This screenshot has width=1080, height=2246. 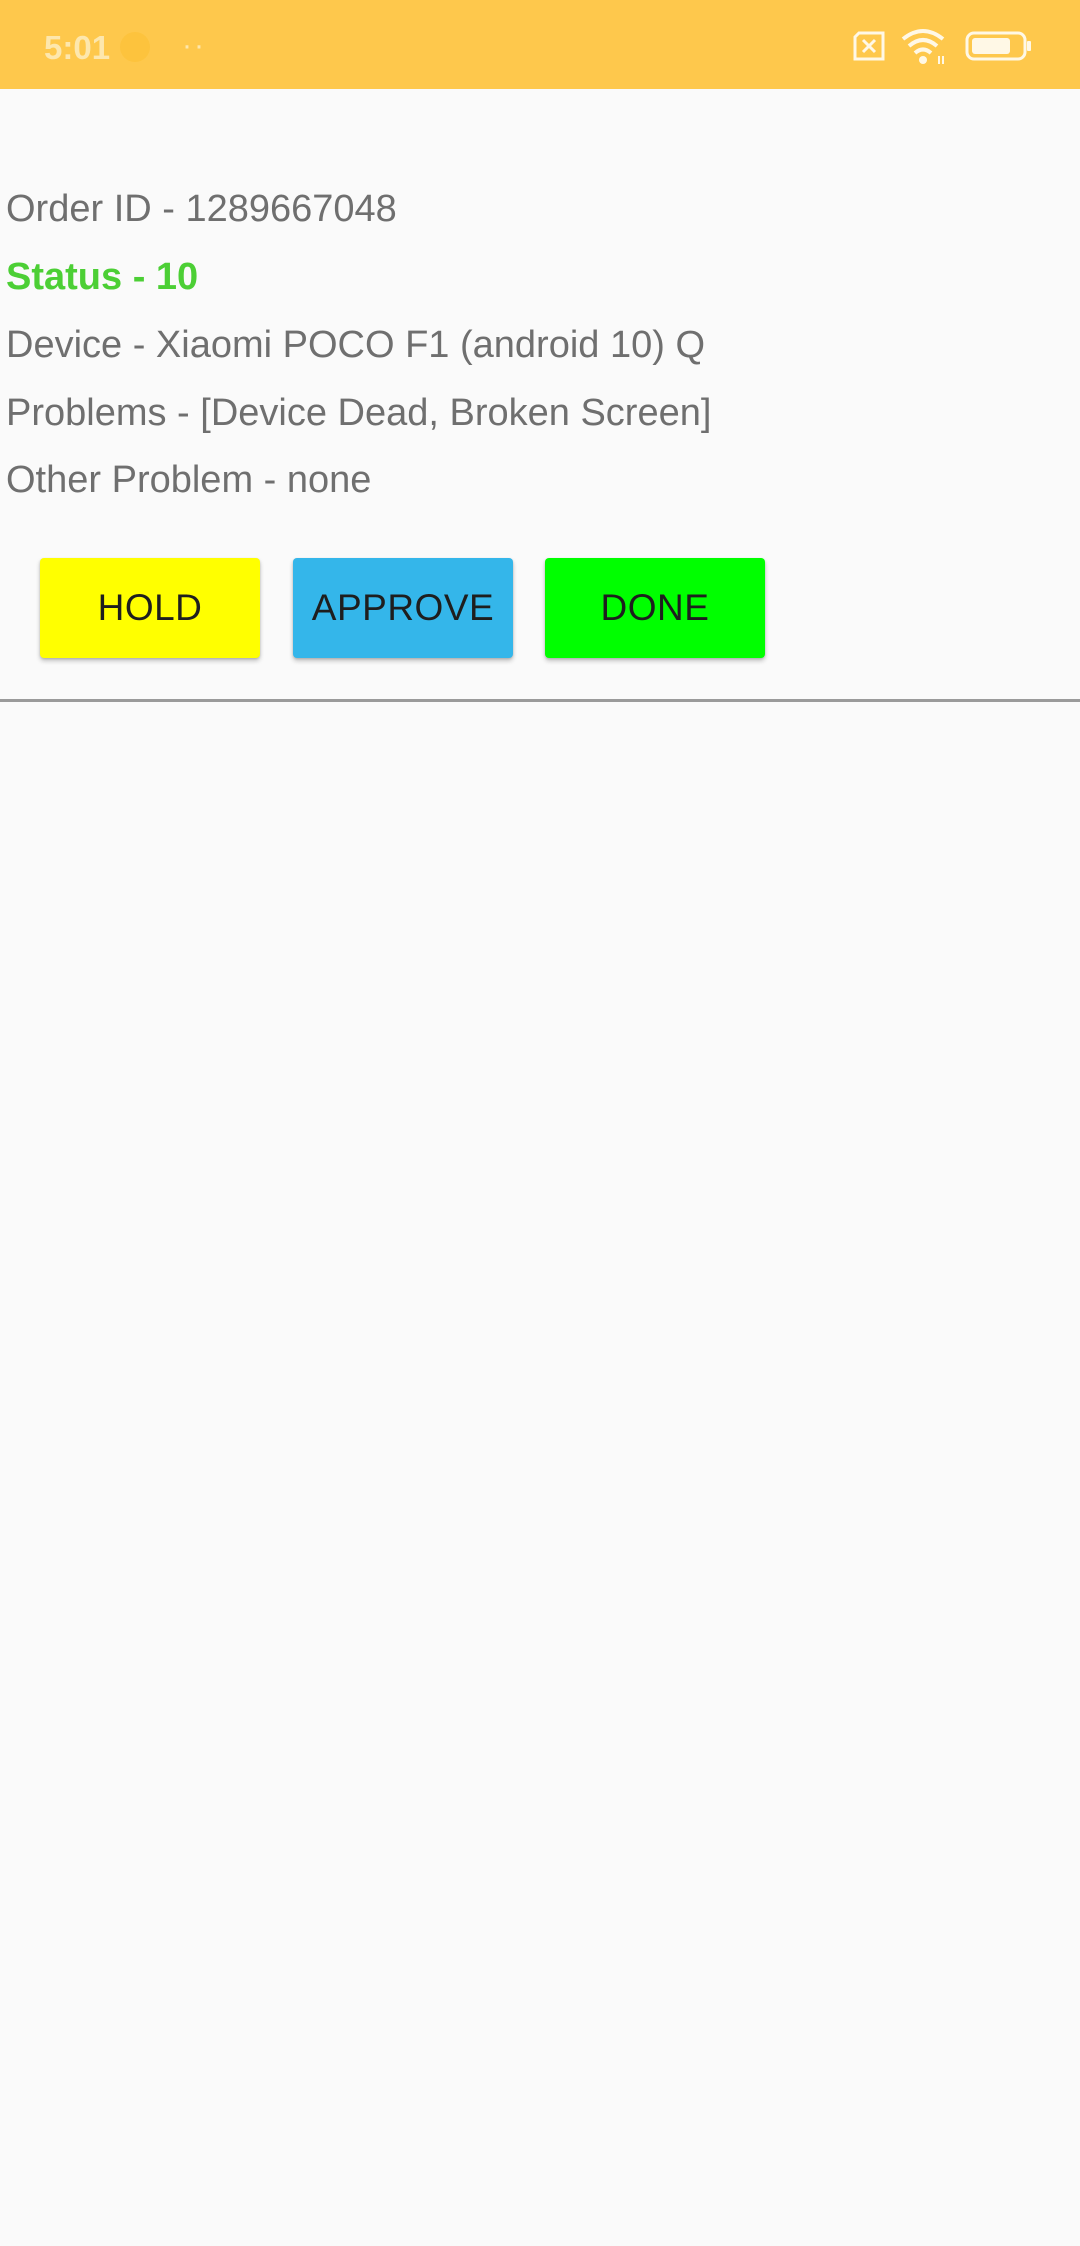 I want to click on order-id-text: Order ID - 1289667048, so click(x=201, y=209).